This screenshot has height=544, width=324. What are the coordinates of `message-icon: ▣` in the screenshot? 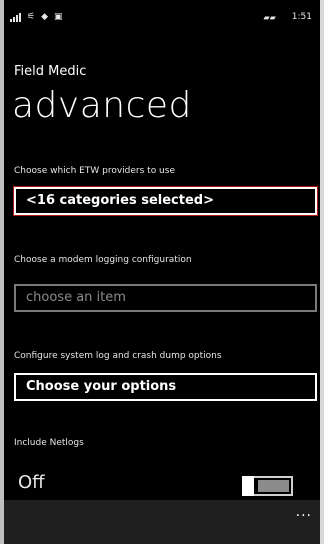 It's located at (58, 17).